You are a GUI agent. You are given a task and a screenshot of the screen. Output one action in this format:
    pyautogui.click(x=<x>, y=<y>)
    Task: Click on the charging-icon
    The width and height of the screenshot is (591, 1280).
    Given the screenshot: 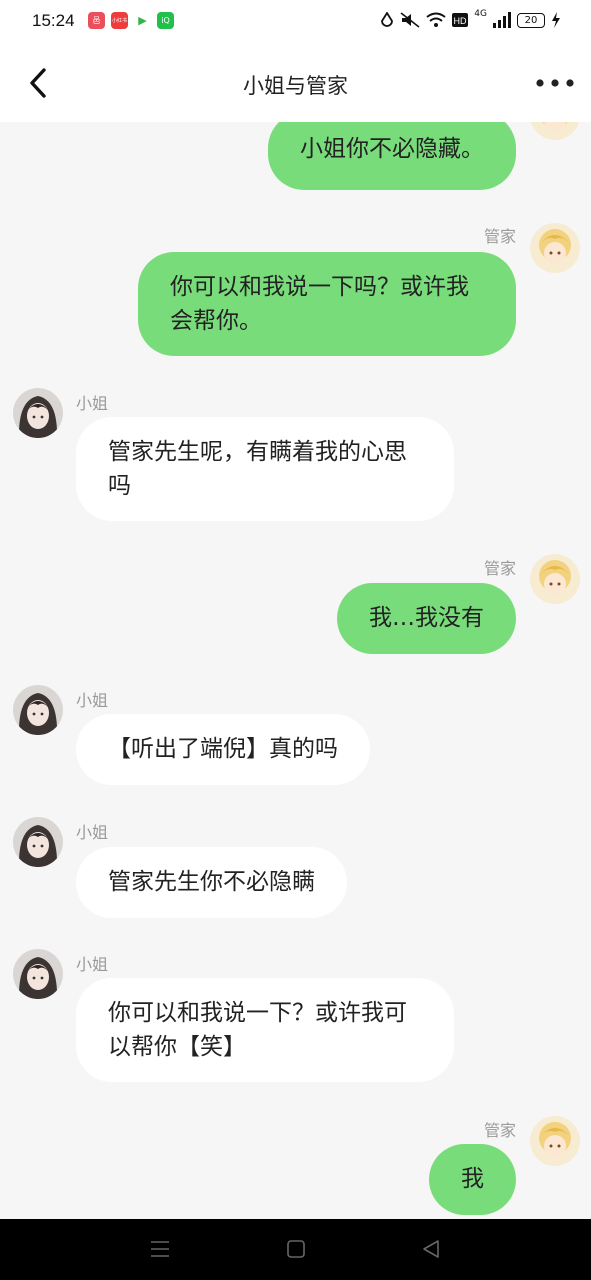 What is the action you would take?
    pyautogui.click(x=556, y=20)
    